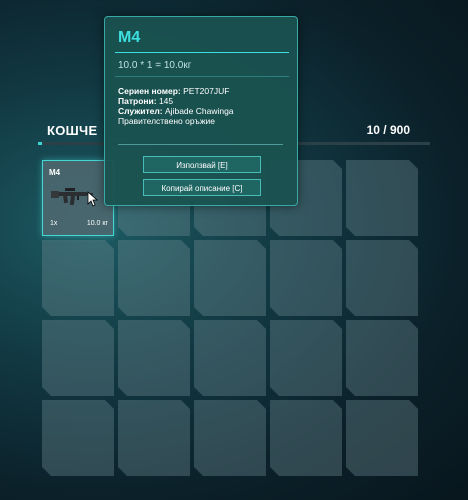  I want to click on inventory-title: КОШЧЕ, so click(72, 130).